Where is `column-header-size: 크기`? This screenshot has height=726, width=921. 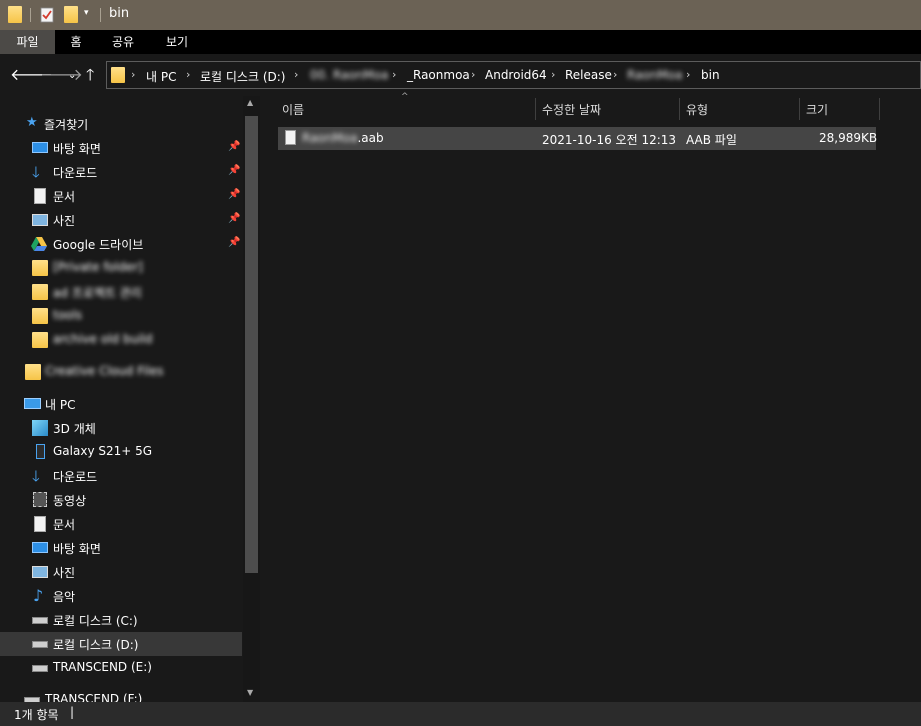 column-header-size: 크기 is located at coordinates (817, 109).